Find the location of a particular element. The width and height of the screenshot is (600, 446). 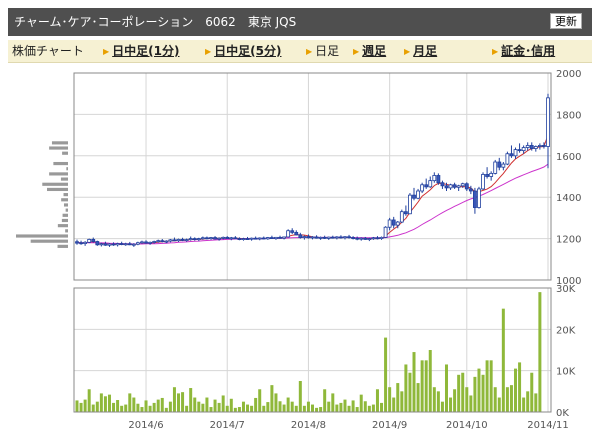

refresh-button: 更新 is located at coordinates (566, 21).